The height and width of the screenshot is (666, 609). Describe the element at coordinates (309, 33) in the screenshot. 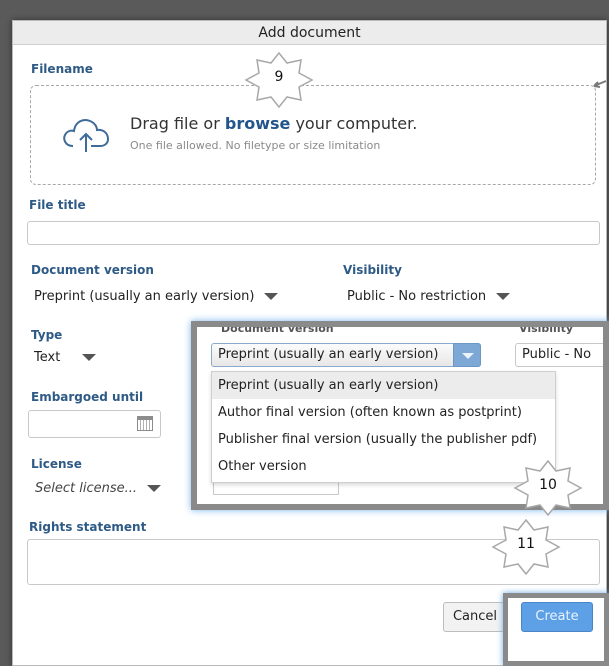

I see `dialog-title: Add document` at that location.